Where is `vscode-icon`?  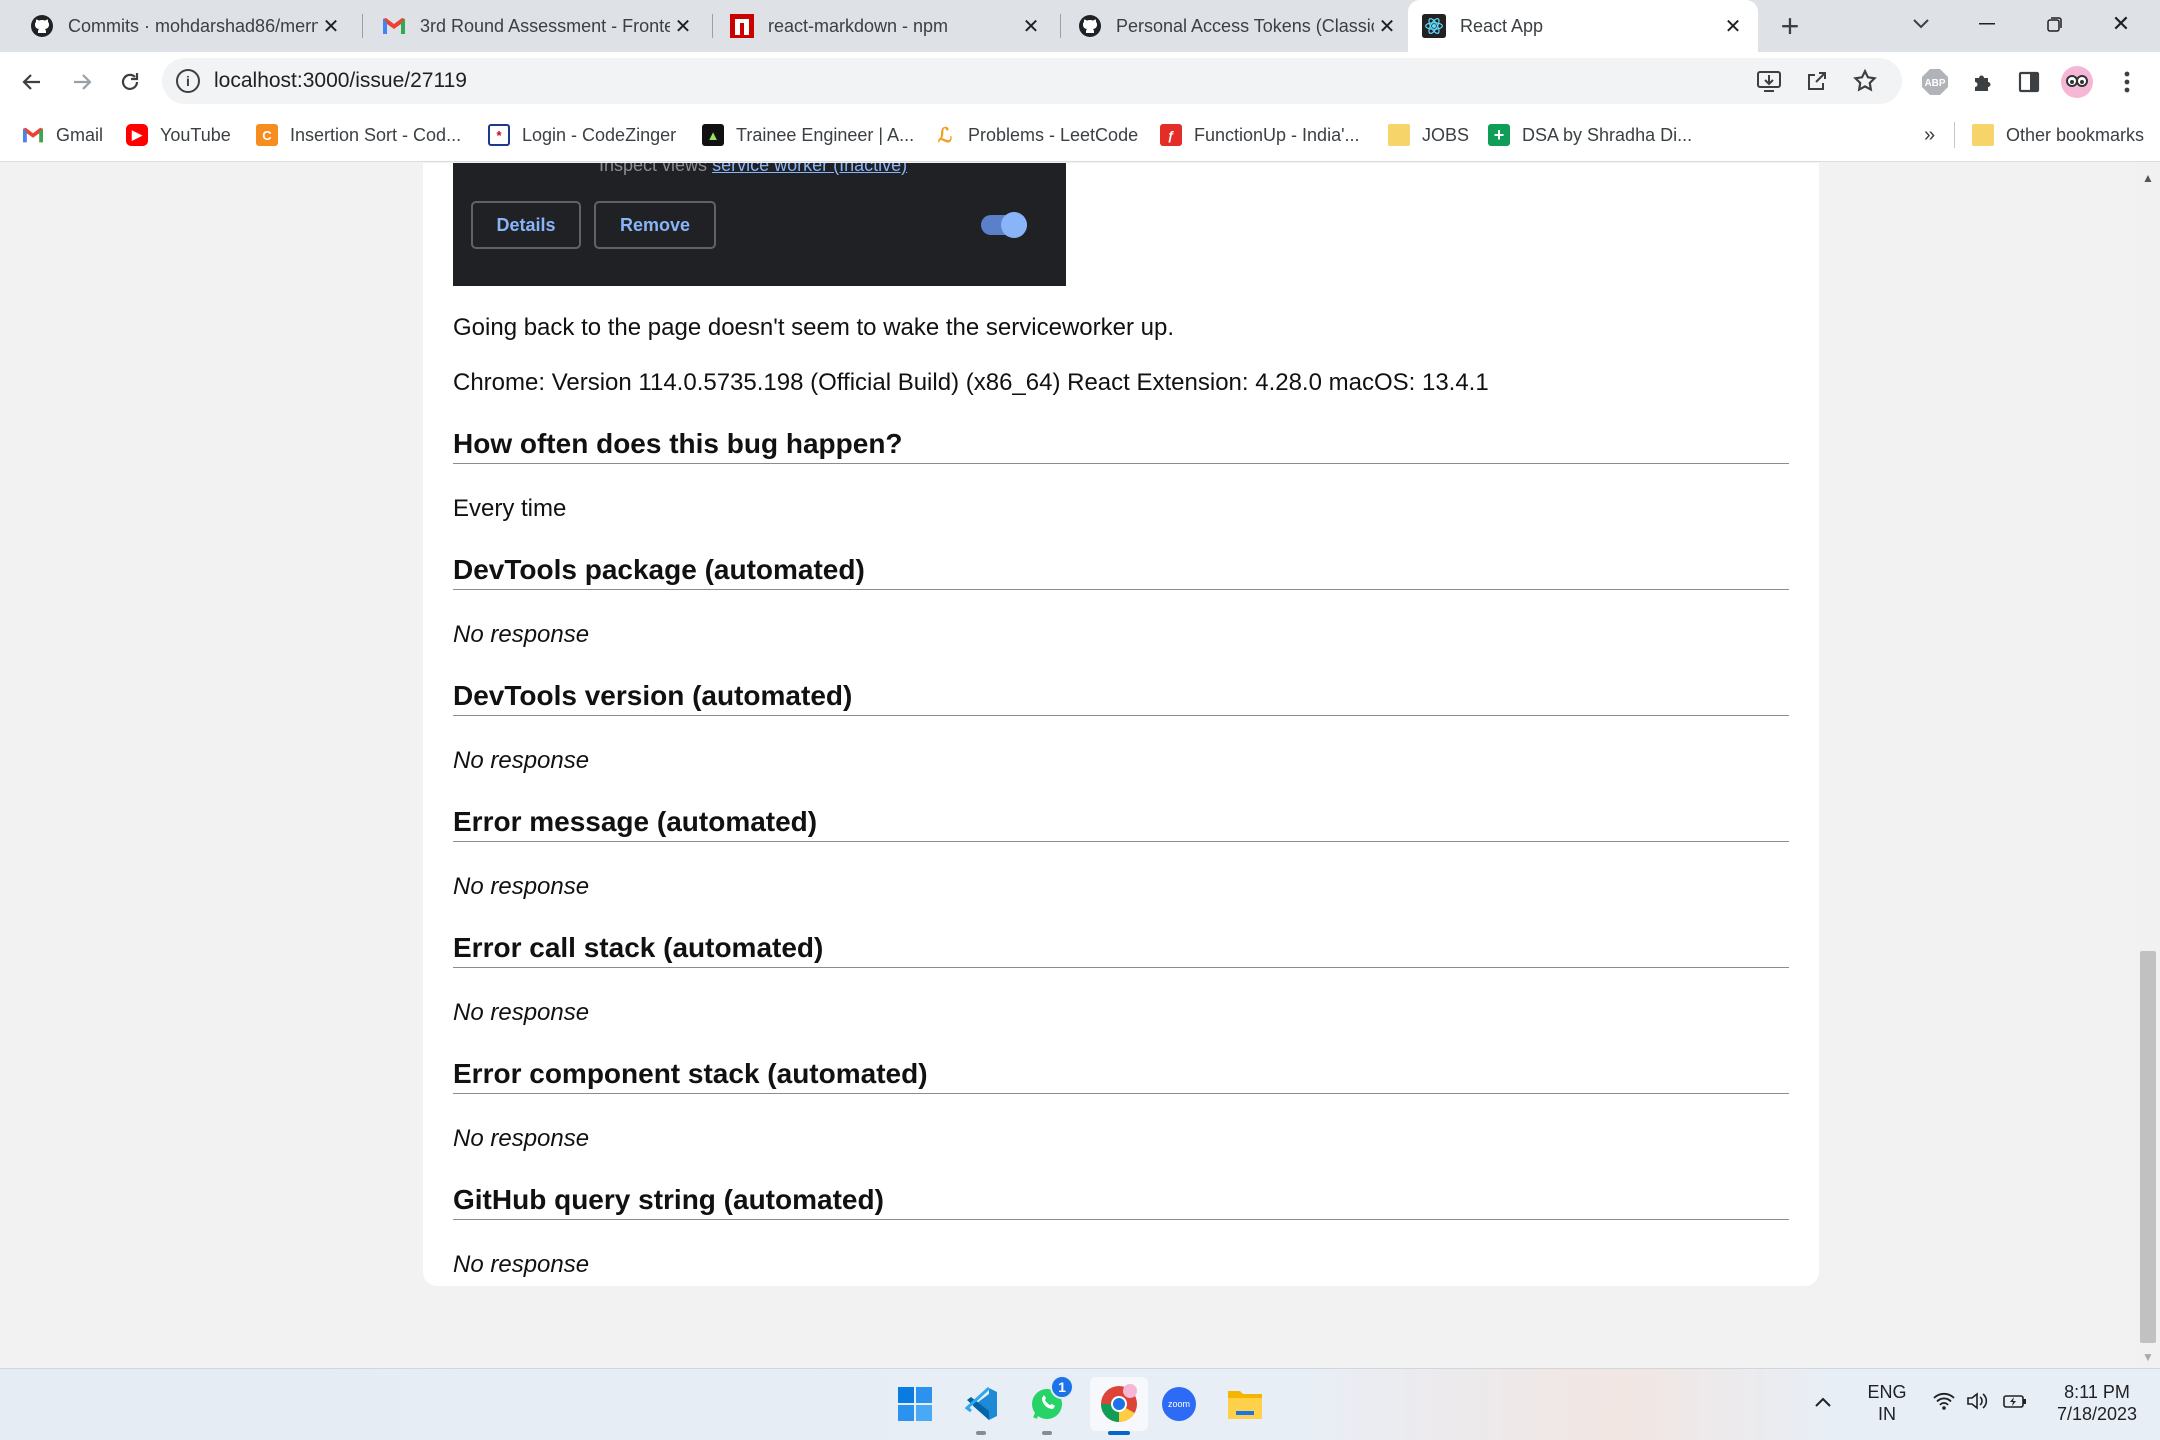
vscode-icon is located at coordinates (981, 1408).